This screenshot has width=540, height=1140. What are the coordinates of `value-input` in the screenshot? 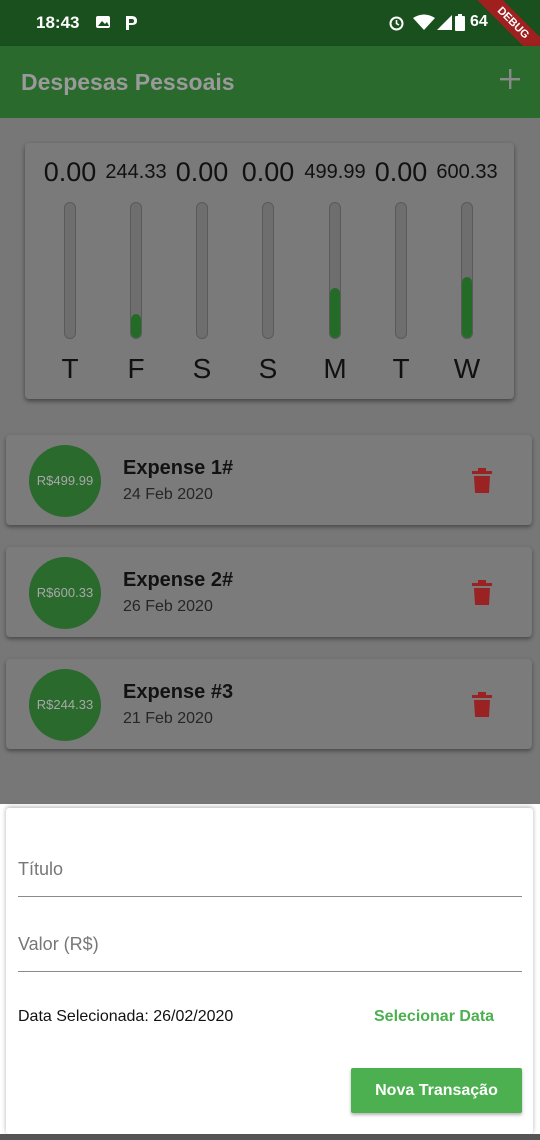 It's located at (270, 944).